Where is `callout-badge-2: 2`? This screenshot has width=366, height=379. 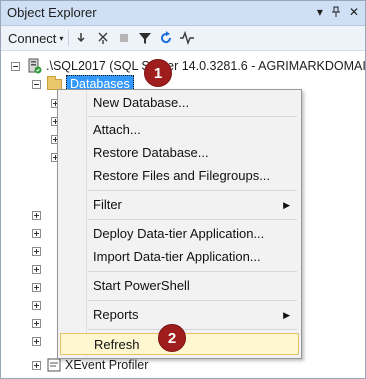
callout-badge-2: 2 is located at coordinates (172, 338).